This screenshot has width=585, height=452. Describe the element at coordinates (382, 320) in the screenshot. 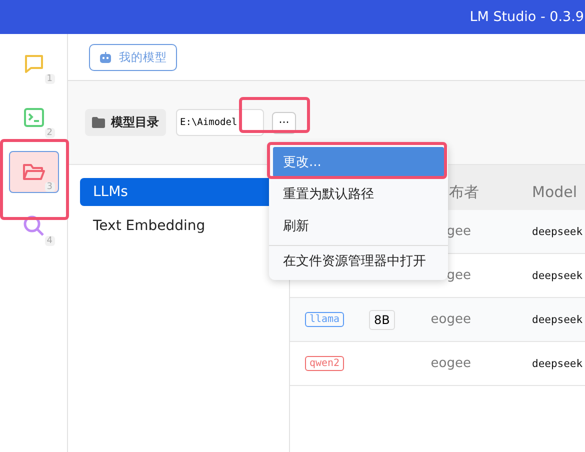

I see `size-label: 8B` at that location.